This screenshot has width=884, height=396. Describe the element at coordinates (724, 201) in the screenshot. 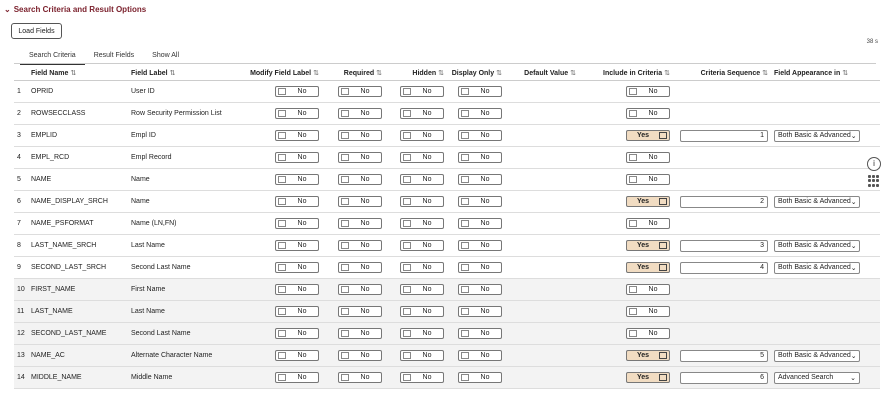

I see `criteria-sequence-input: 2` at that location.